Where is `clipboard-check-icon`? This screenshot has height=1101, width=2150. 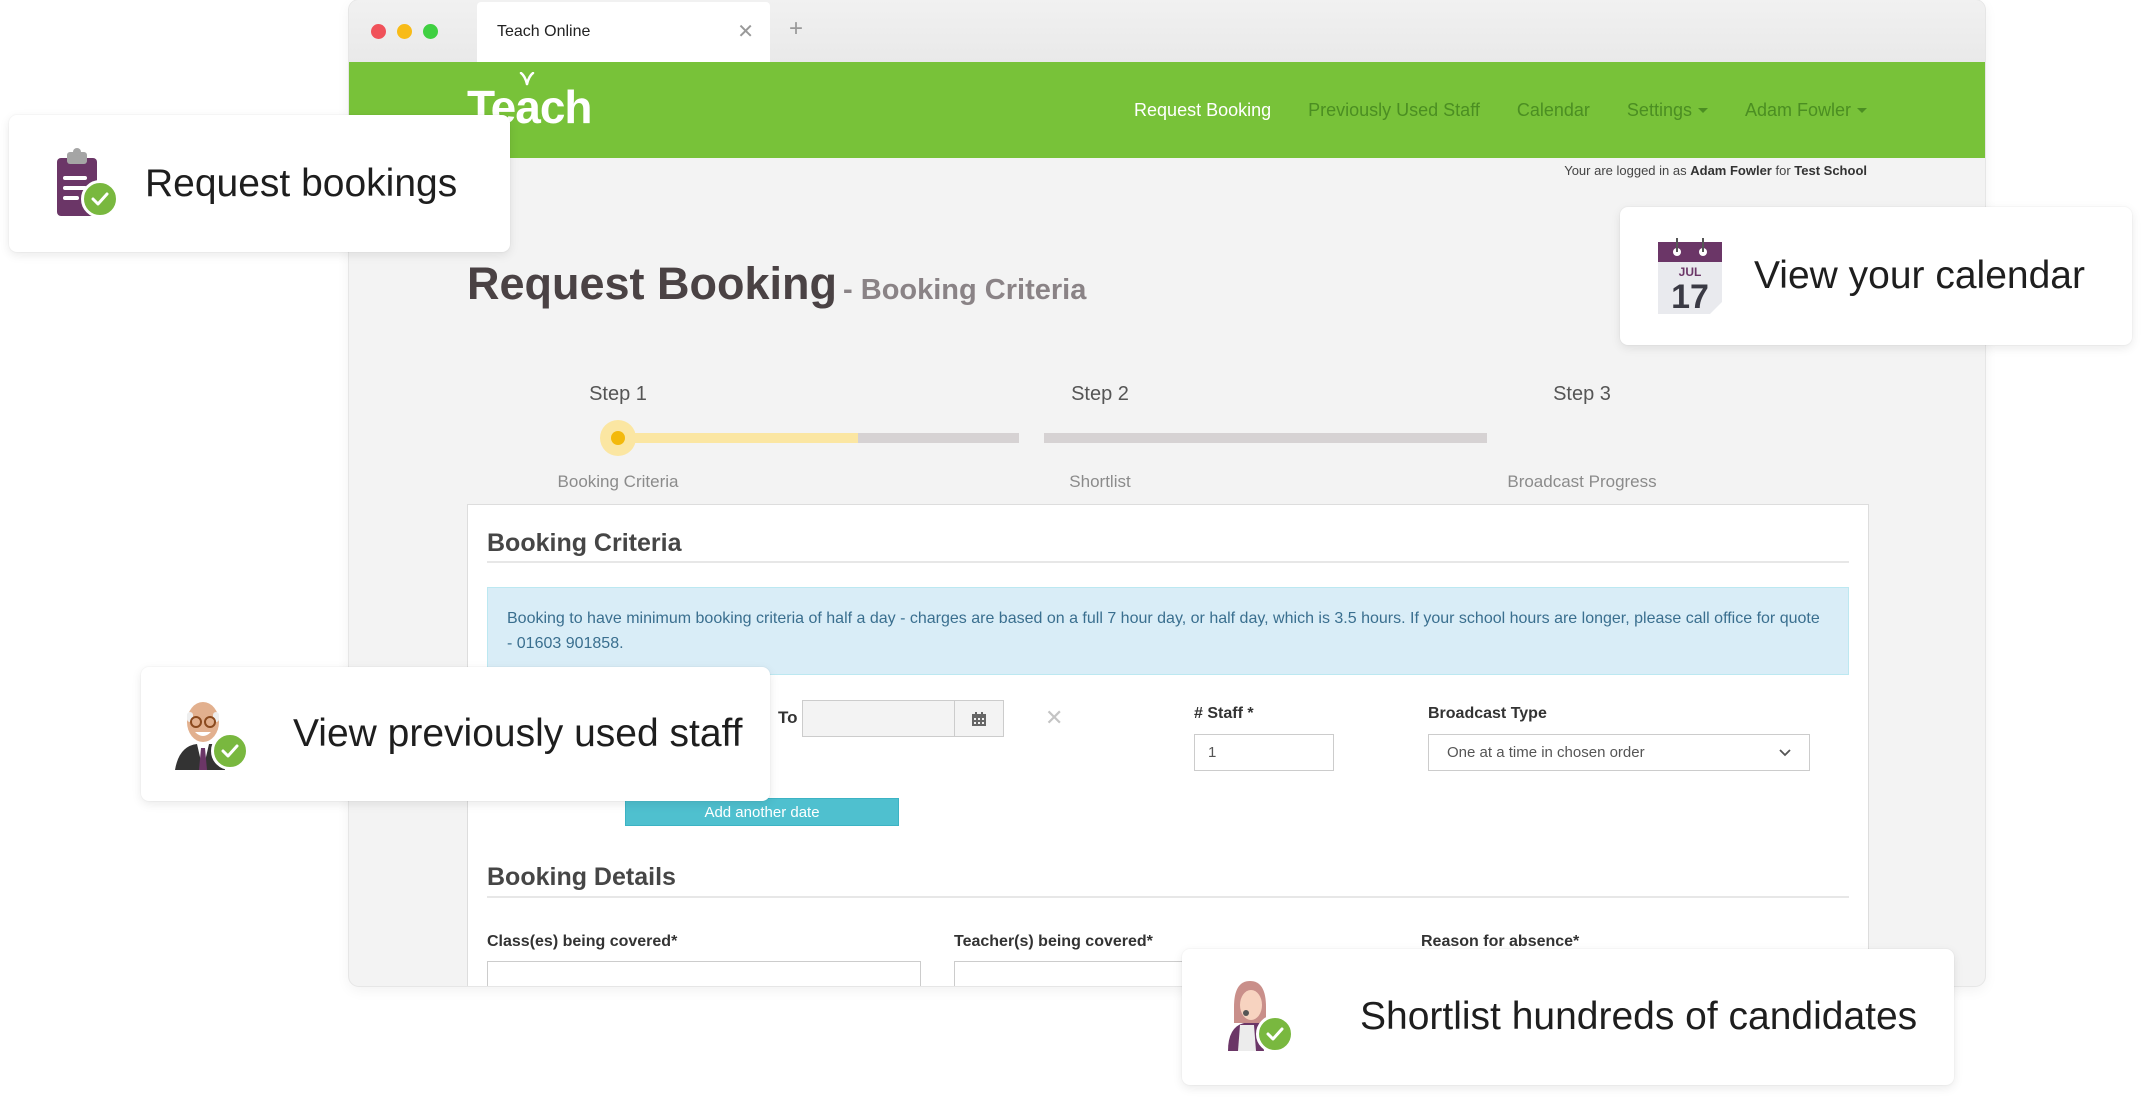
clipboard-check-icon is located at coordinates (87, 184).